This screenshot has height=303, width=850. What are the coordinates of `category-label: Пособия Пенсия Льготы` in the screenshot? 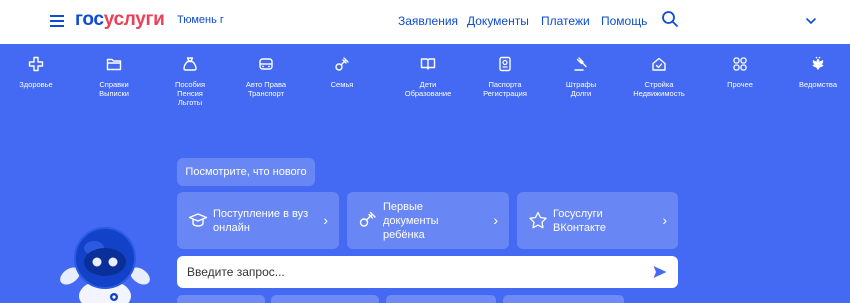 It's located at (190, 93).